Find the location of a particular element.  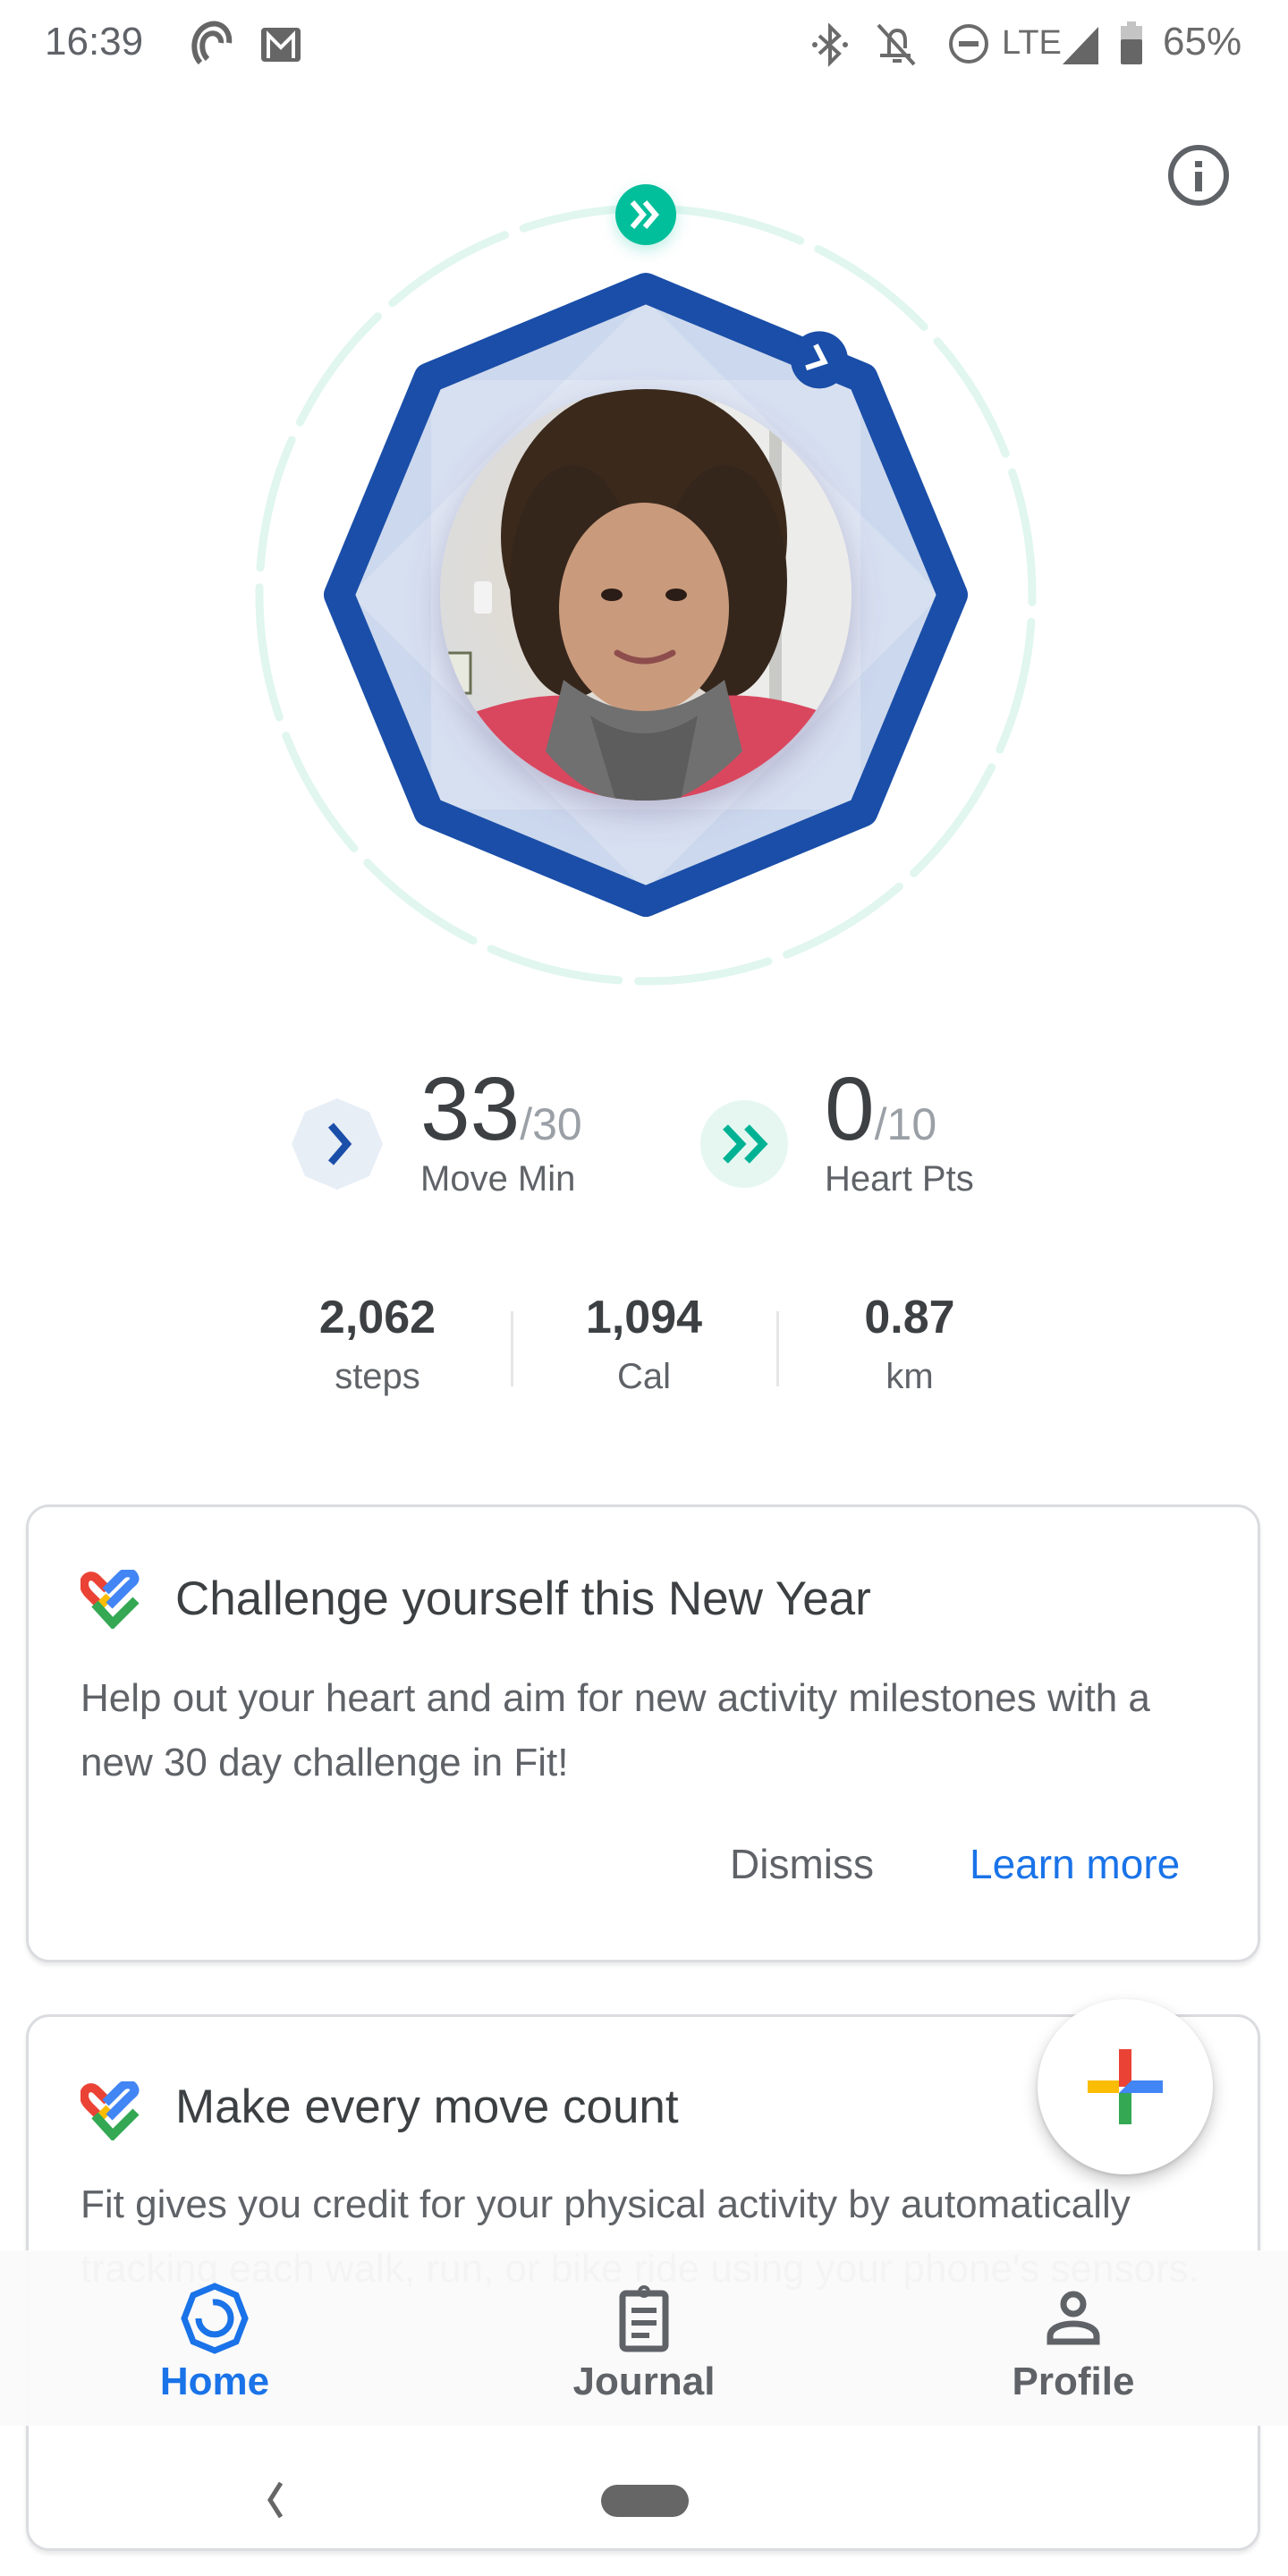

profile-icon is located at coordinates (1073, 2318).